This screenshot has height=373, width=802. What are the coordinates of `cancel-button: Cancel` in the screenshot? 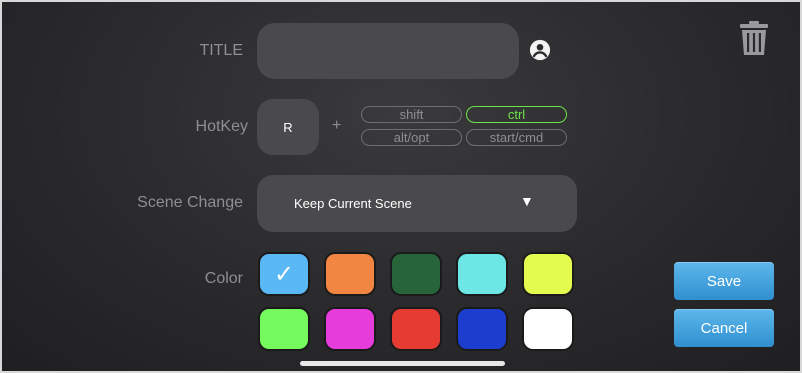 It's located at (724, 328).